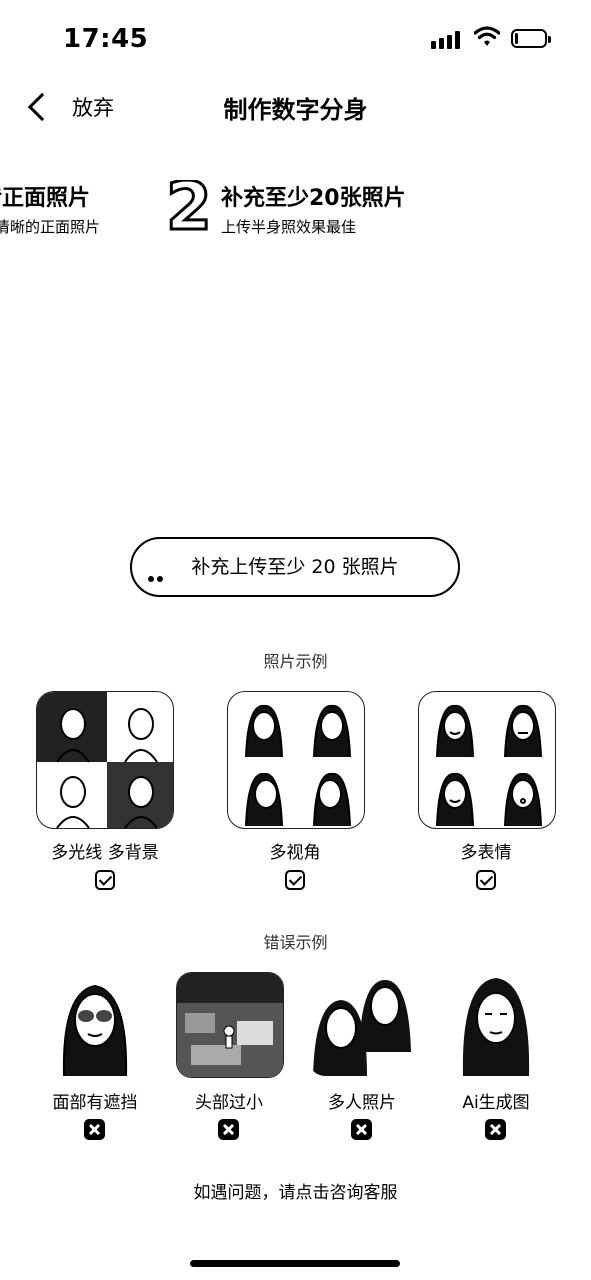  Describe the element at coordinates (516, 38) in the screenshot. I see `battery-level` at that location.